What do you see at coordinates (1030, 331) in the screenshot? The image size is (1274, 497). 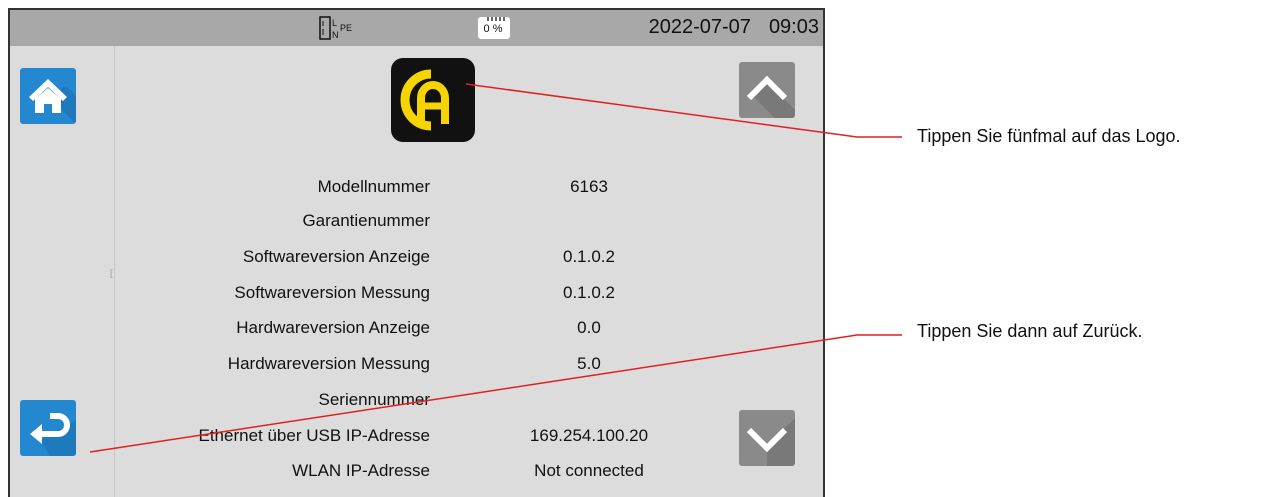 I see `back-callout-text: Tippen Sie dann auf Zurück.` at bounding box center [1030, 331].